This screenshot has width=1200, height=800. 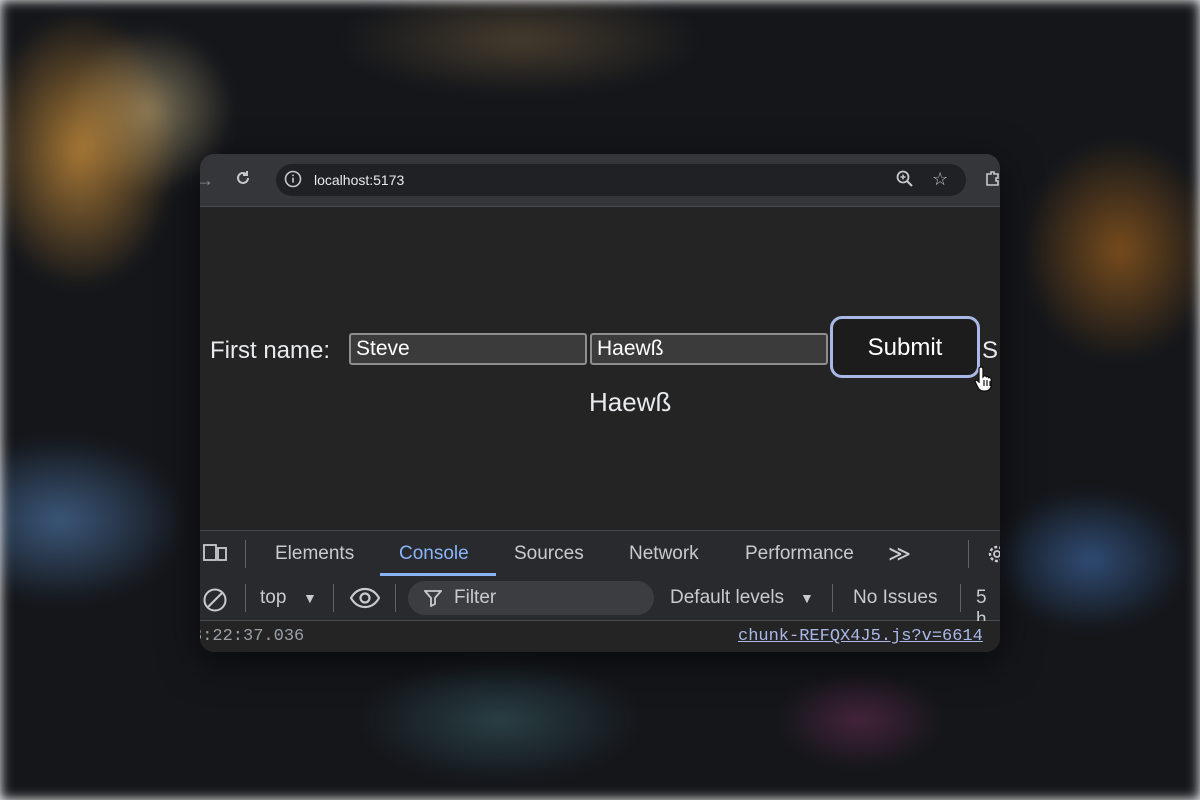 I want to click on filter-icon, so click(x=433, y=600).